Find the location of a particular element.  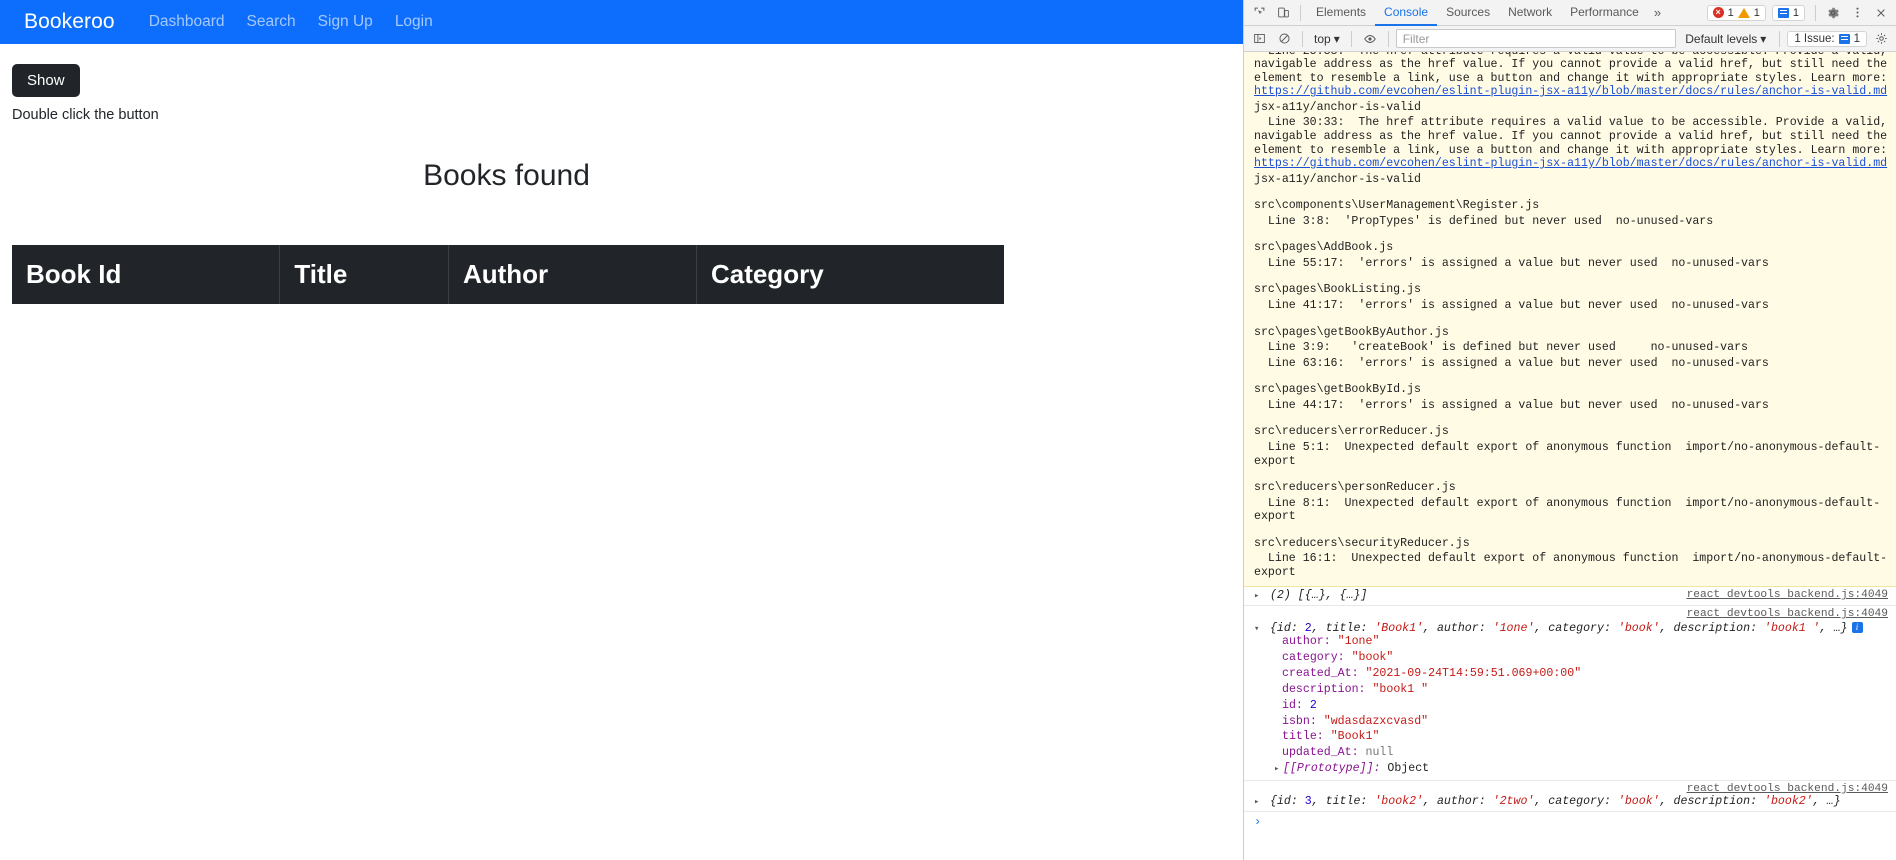

issues-count: 1 is located at coordinates (1856, 38).